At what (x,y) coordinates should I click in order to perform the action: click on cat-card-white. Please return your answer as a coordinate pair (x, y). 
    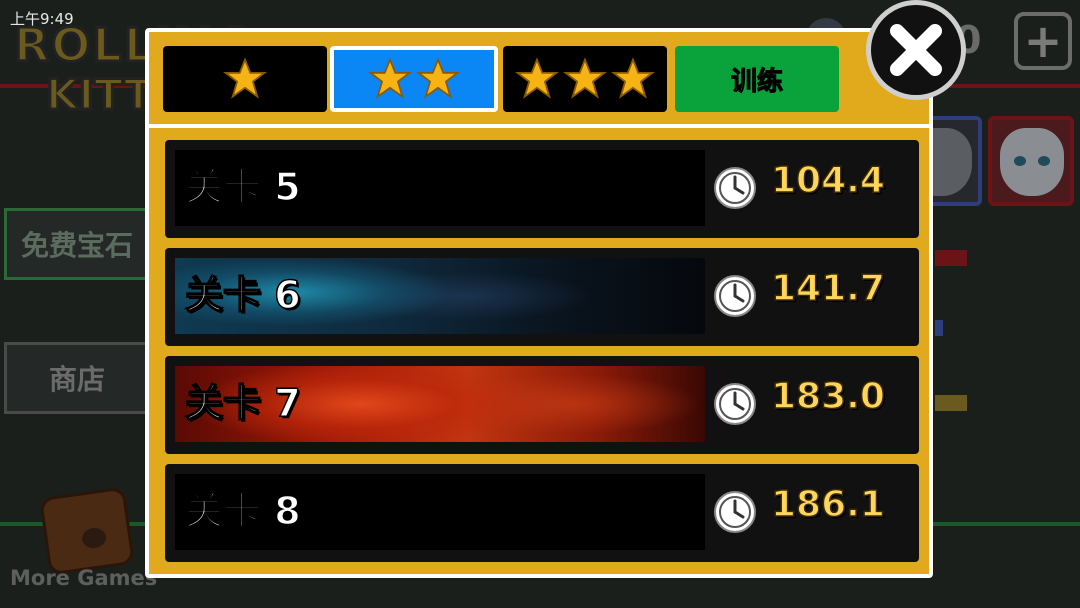
    Looking at the image, I should click on (1031, 161).